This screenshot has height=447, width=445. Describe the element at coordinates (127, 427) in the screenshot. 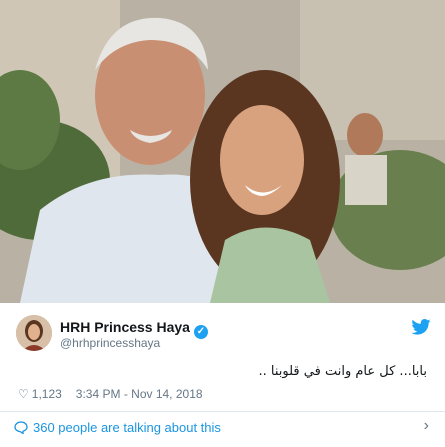

I see `conversation-text: 360 people are talking about this` at that location.